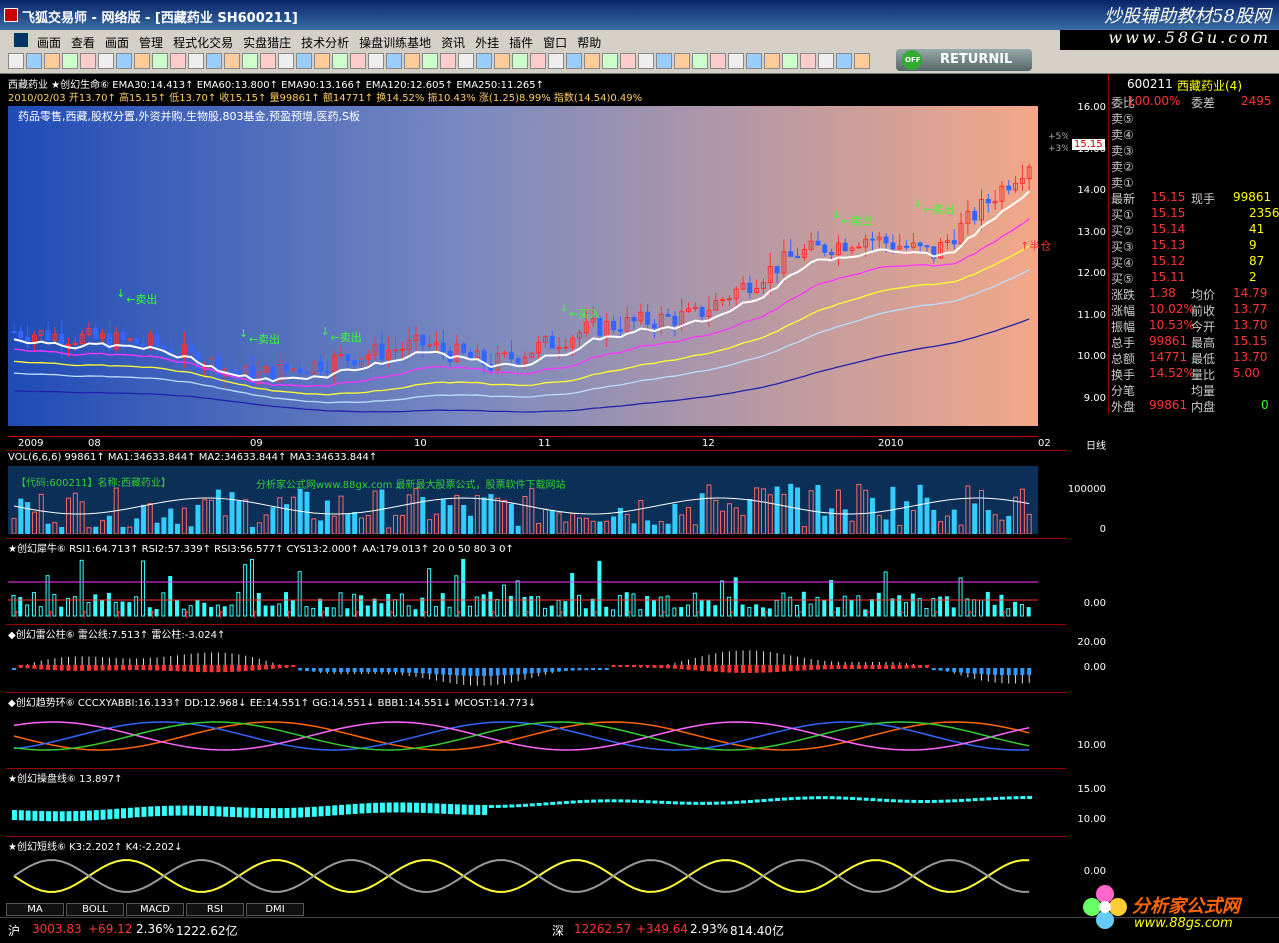 This screenshot has height=943, width=1279. I want to click on trend-chart, so click(523, 736).